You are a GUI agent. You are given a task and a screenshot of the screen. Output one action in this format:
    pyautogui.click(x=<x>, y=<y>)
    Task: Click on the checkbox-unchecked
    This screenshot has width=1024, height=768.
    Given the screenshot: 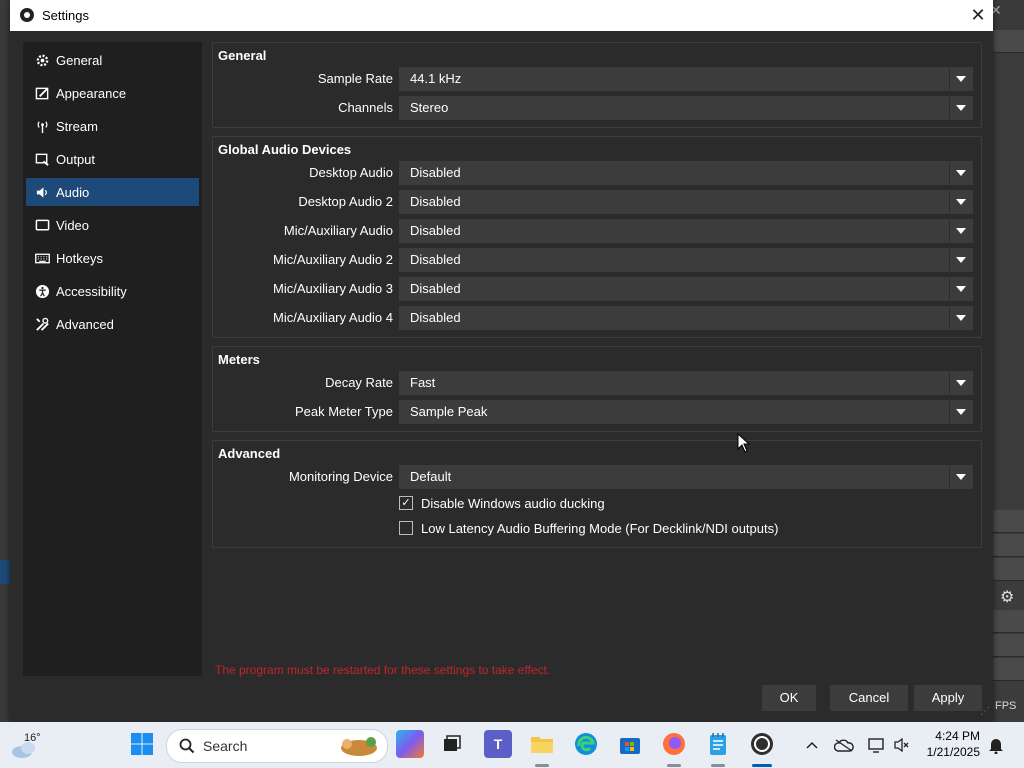 What is the action you would take?
    pyautogui.click(x=406, y=528)
    